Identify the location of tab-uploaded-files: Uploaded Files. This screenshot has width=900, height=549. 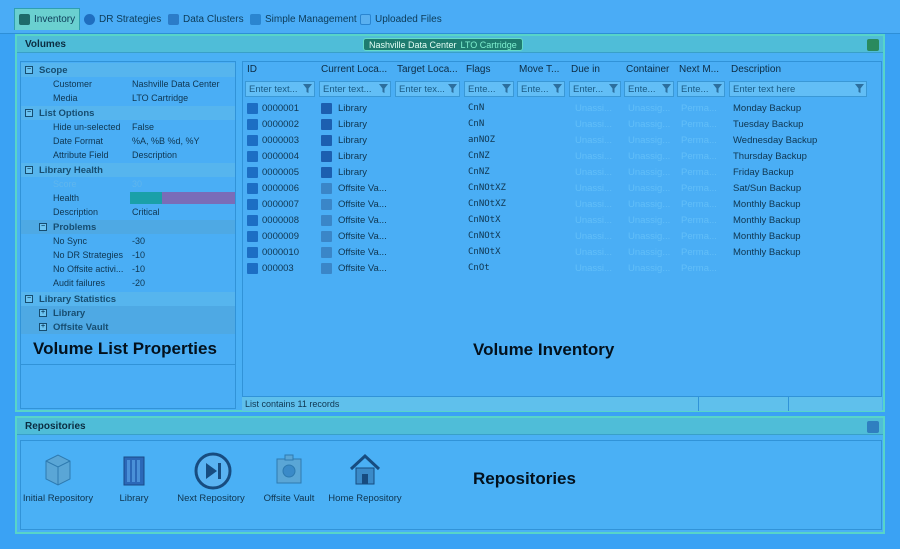
(401, 19).